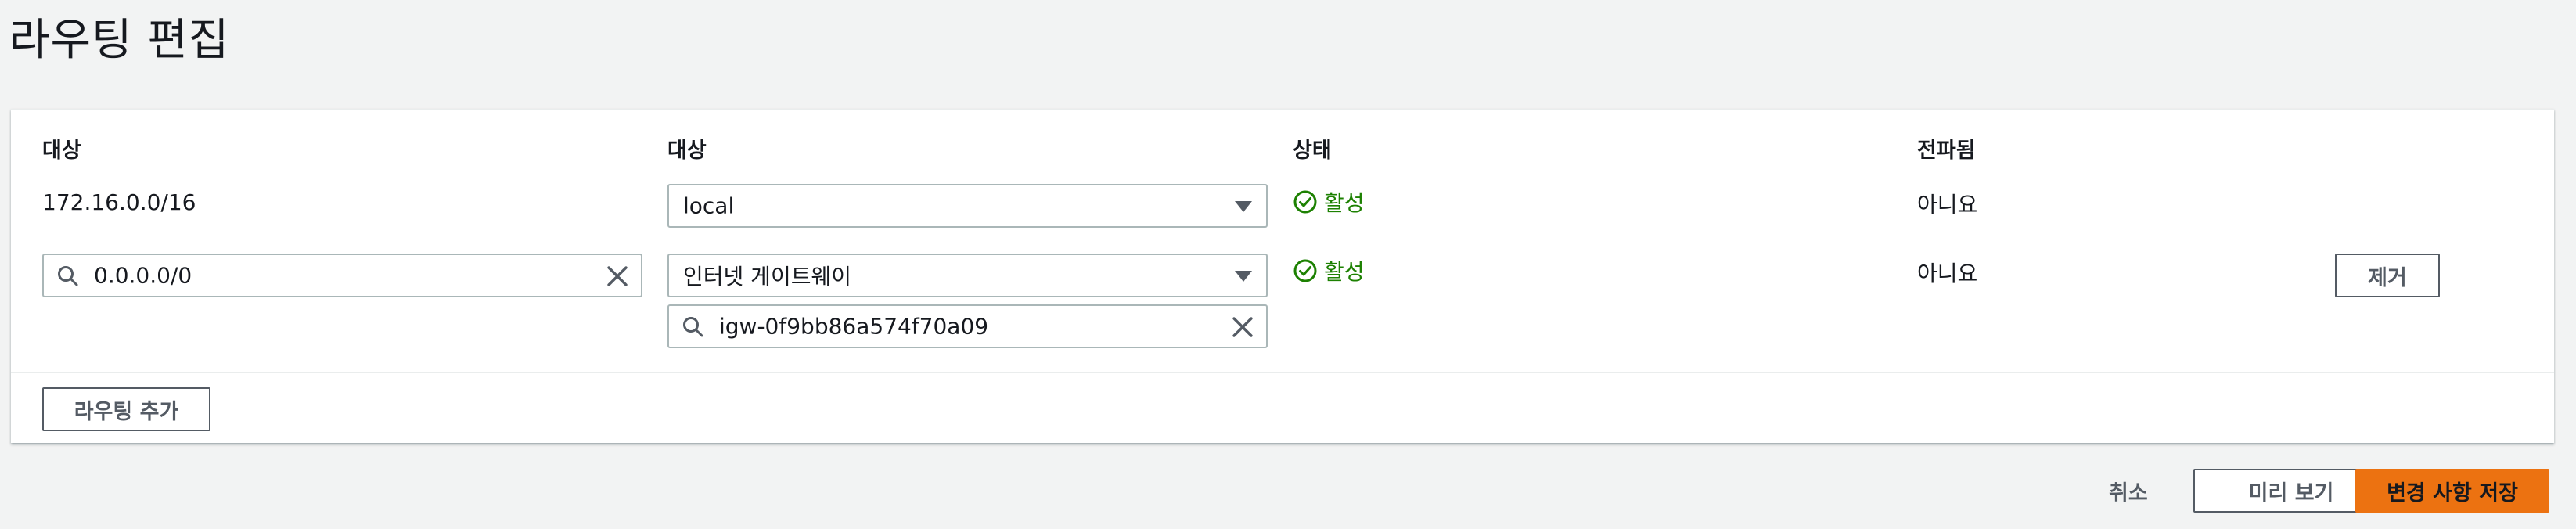 The height and width of the screenshot is (529, 2576). What do you see at coordinates (967, 206) in the screenshot?
I see `route-1-target-select: local` at bounding box center [967, 206].